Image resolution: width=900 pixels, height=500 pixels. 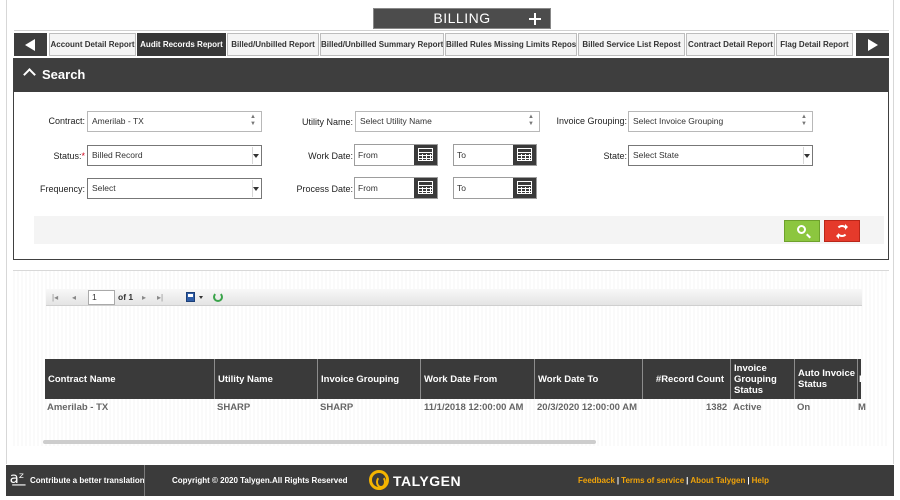 What do you see at coordinates (17, 480) in the screenshot?
I see `translate-icon: a͟ᶻ` at bounding box center [17, 480].